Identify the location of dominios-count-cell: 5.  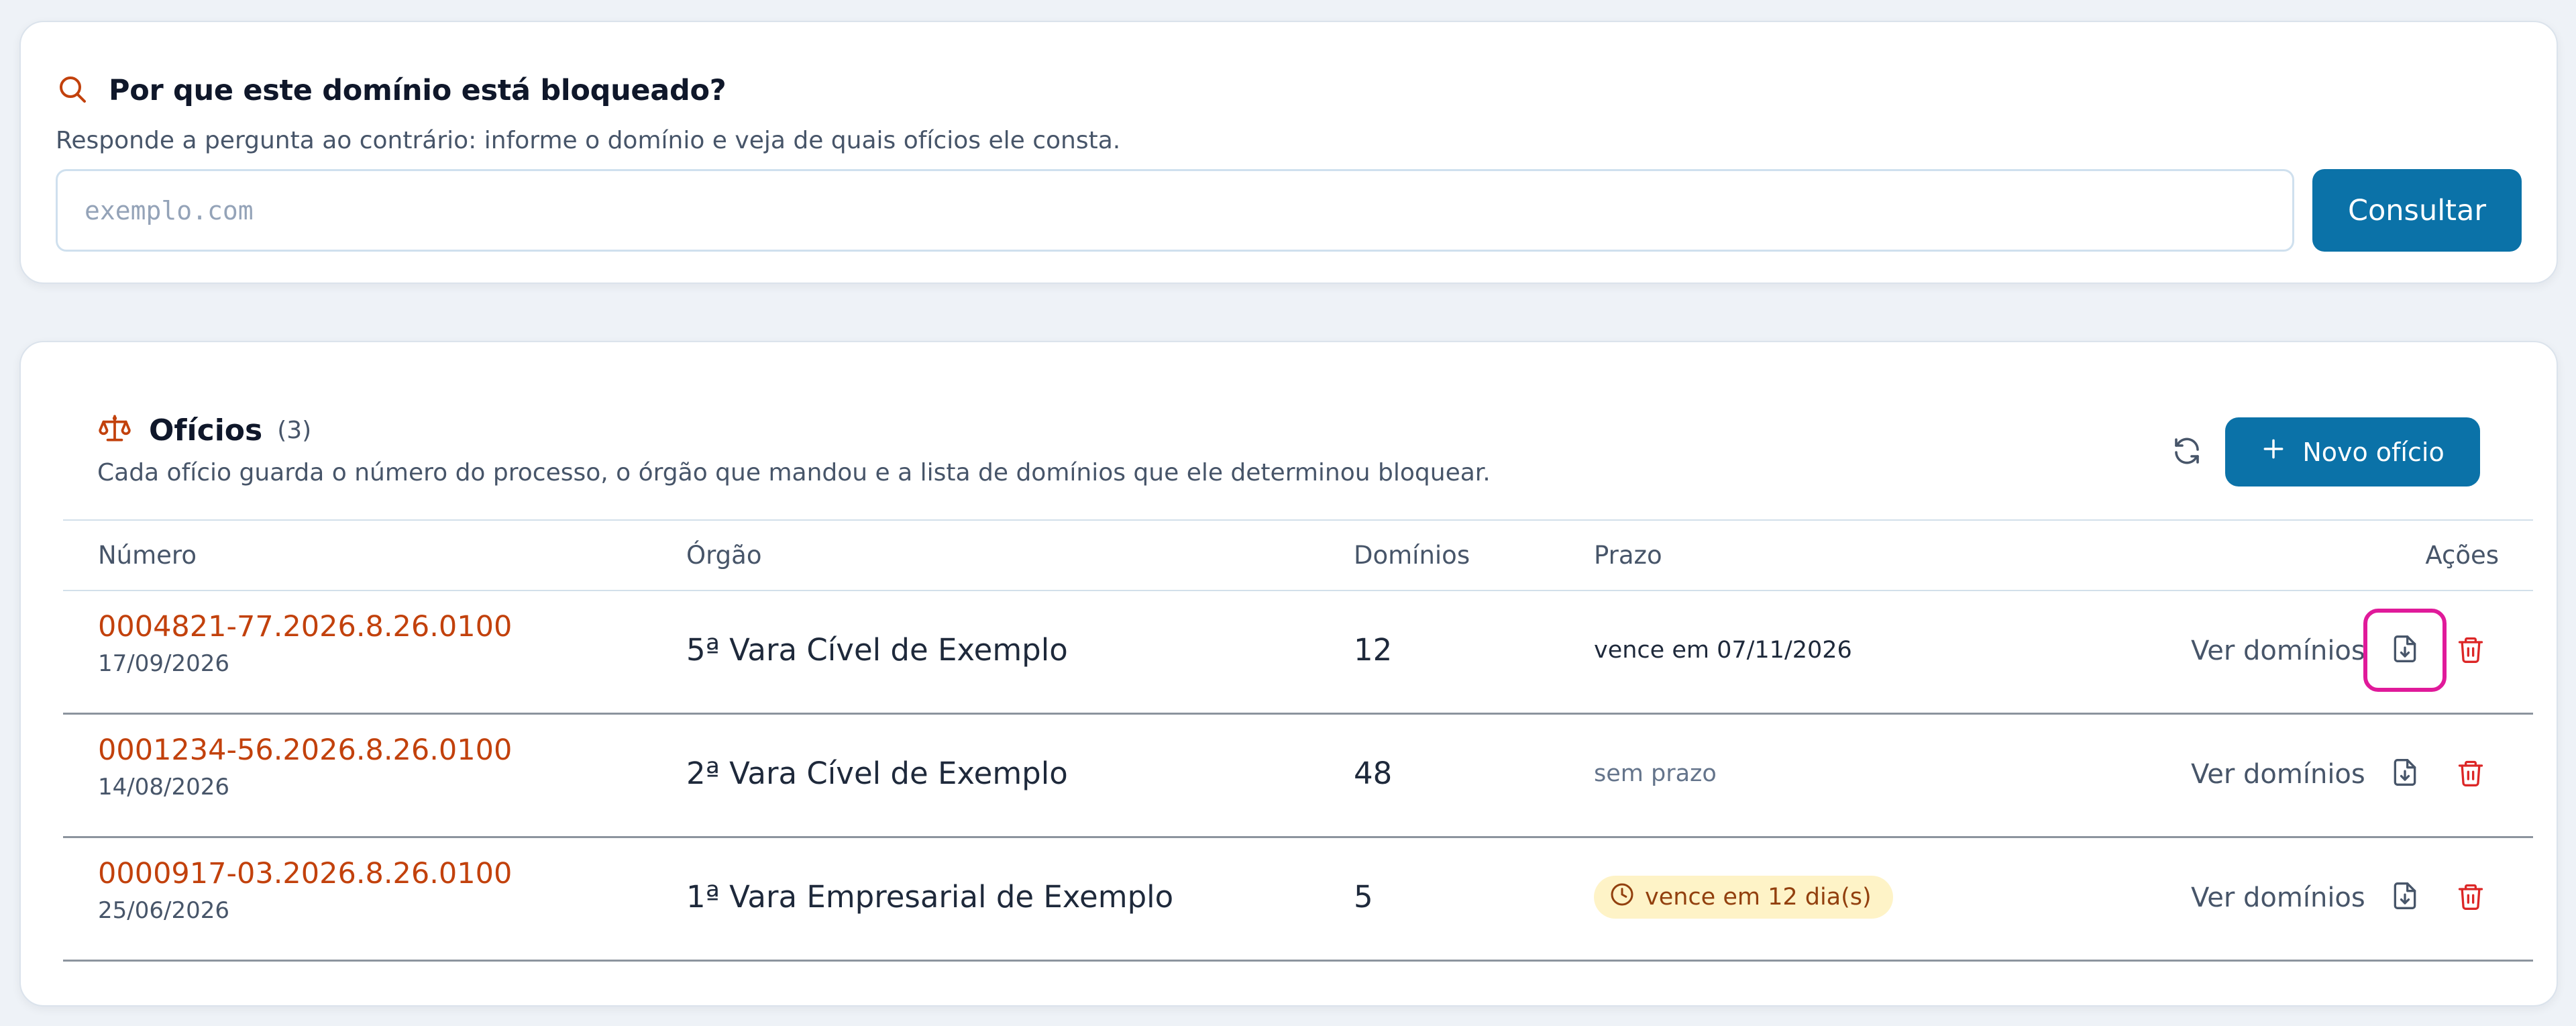
(1363, 897).